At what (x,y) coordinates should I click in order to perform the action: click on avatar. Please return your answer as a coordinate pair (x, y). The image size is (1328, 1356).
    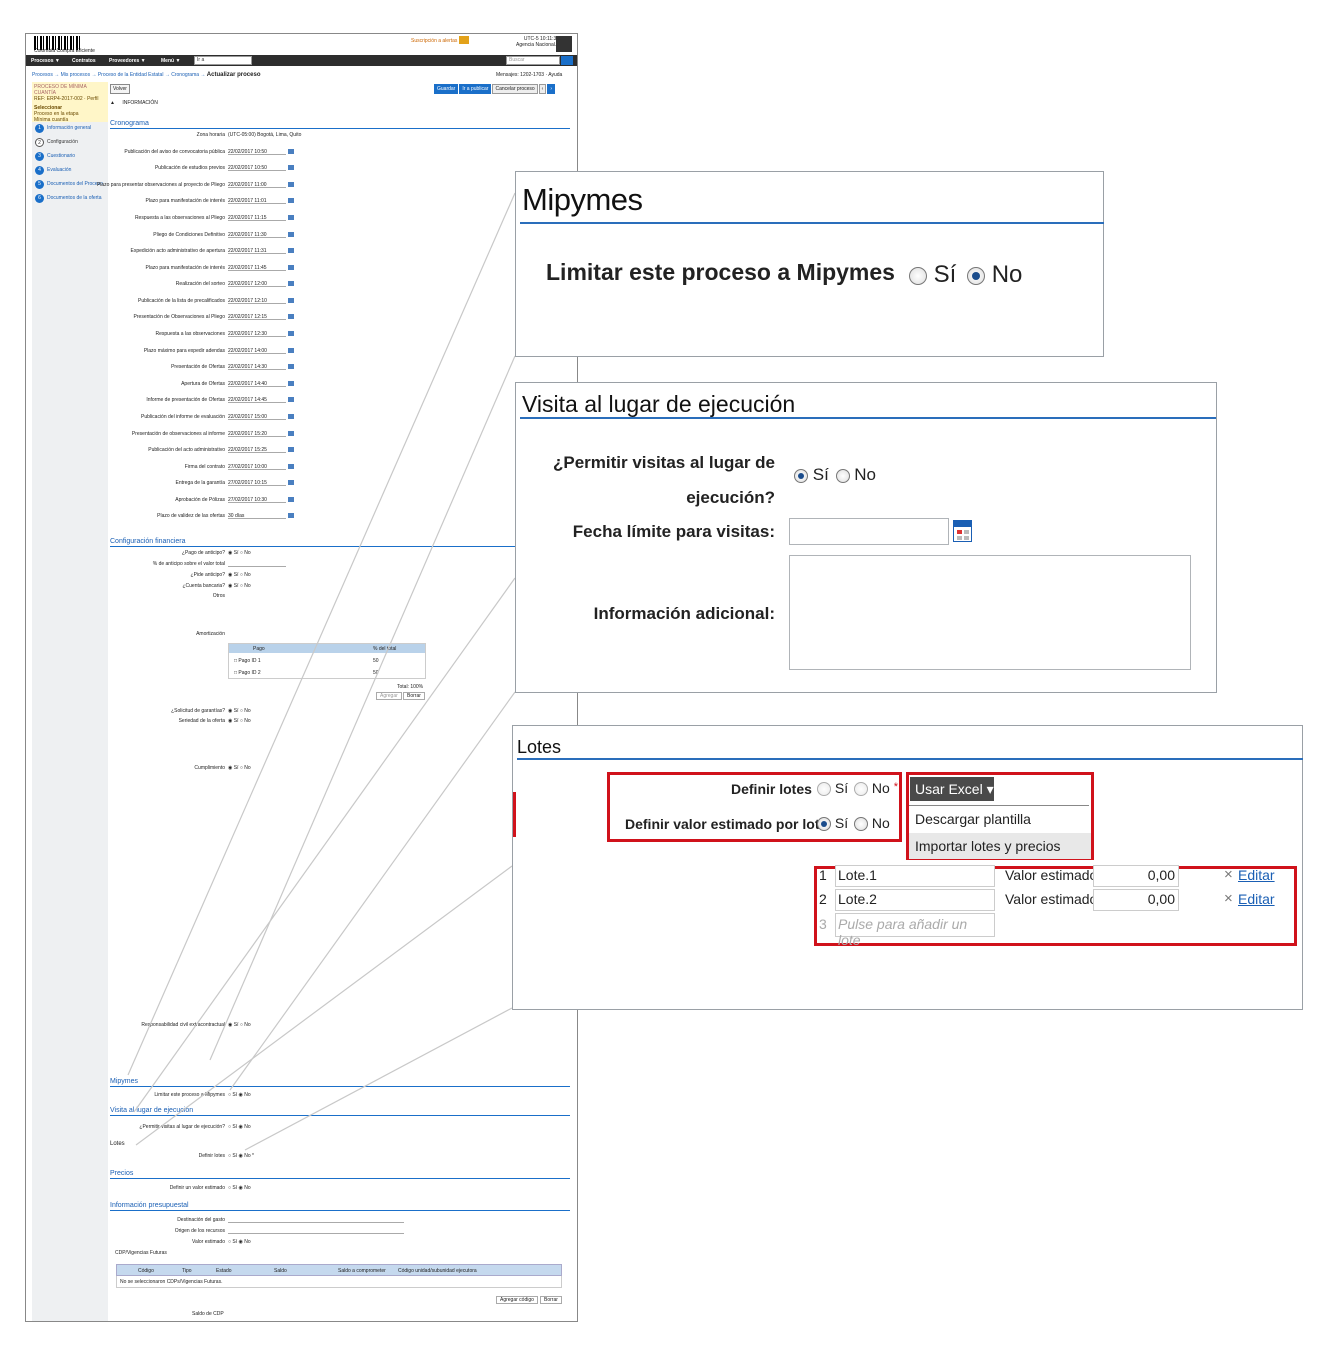
    Looking at the image, I should click on (564, 44).